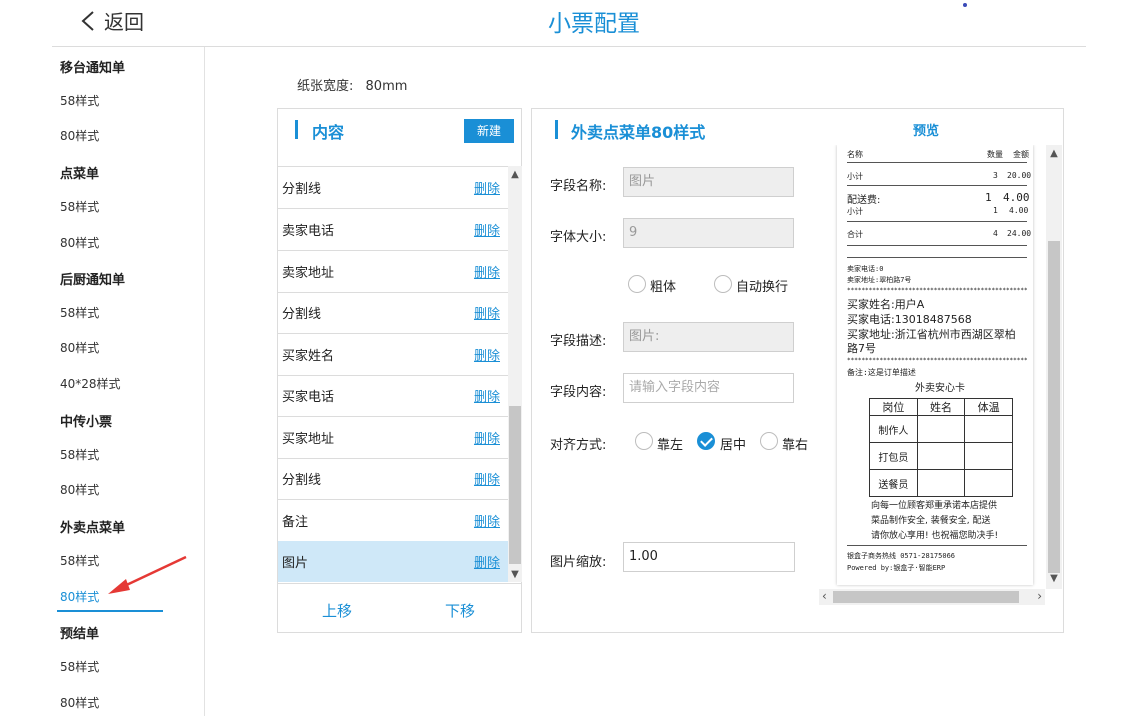 The width and height of the screenshot is (1144, 716). I want to click on receipt-delivery-sub-label: 小计, so click(855, 211).